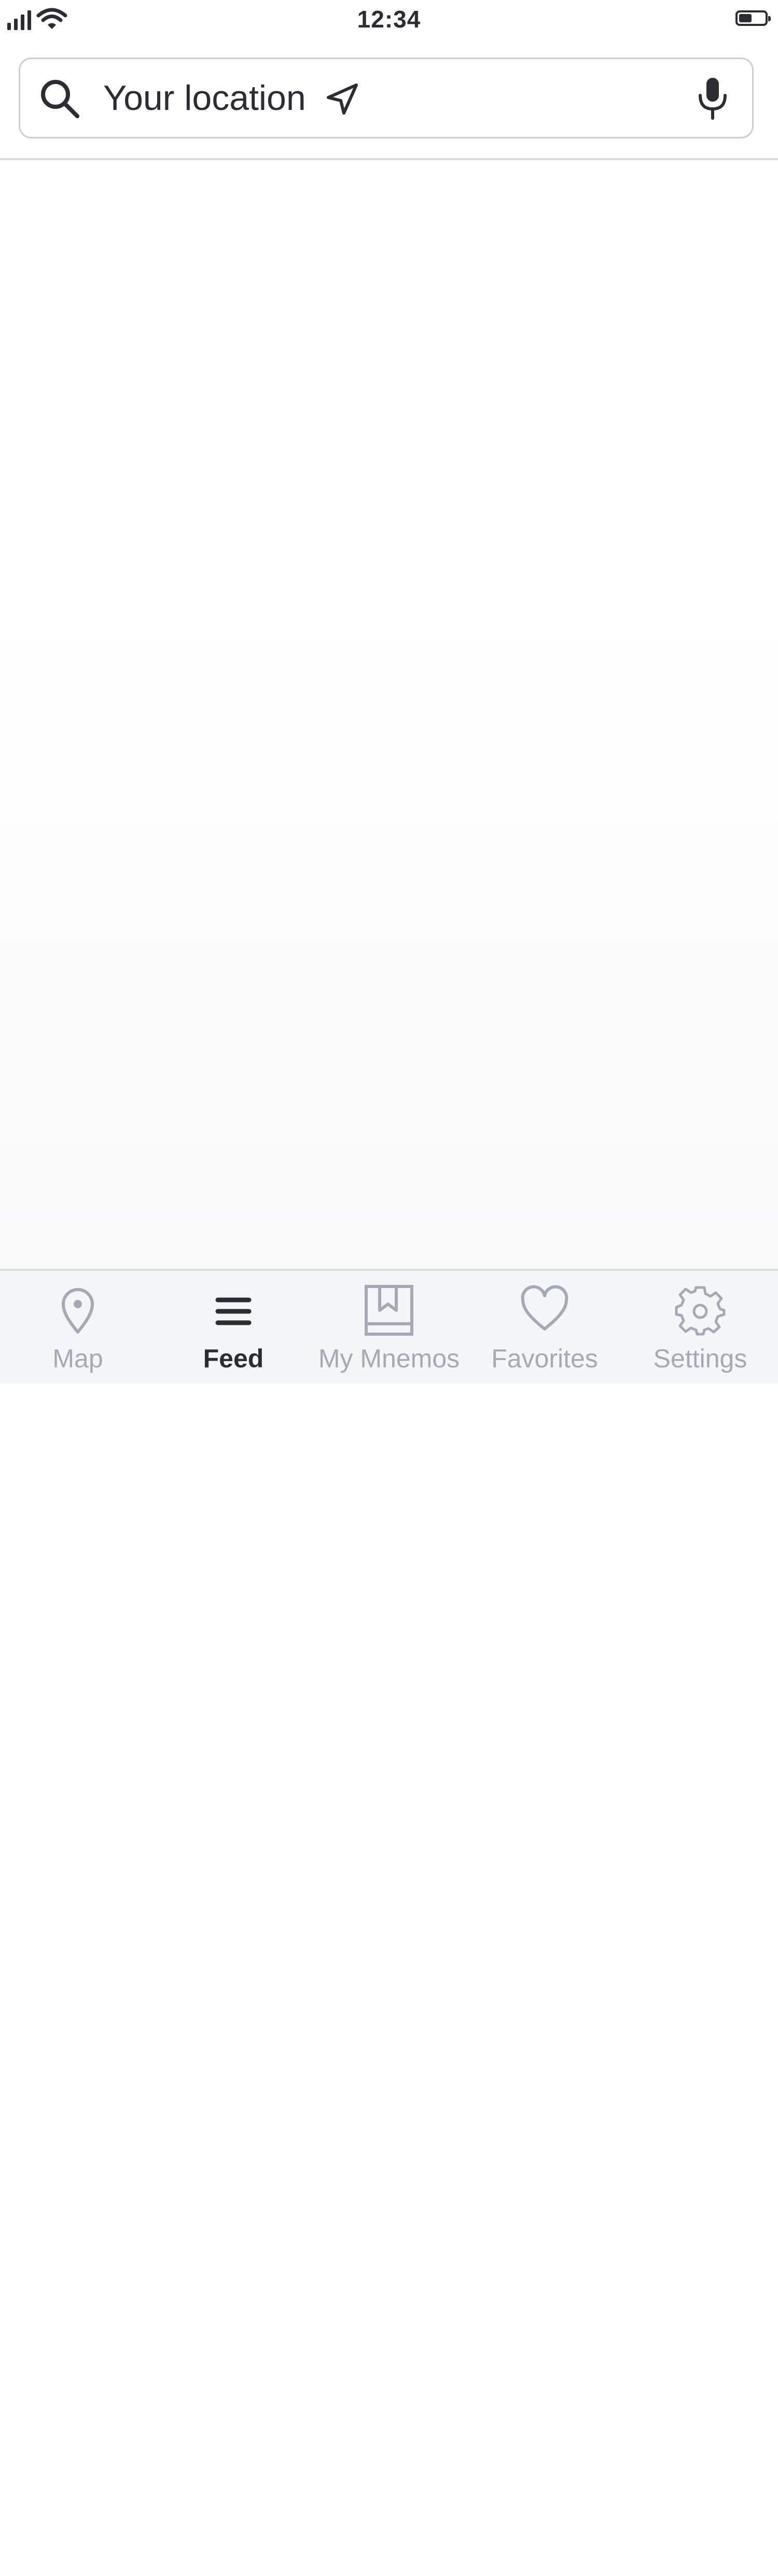 The height and width of the screenshot is (2576, 778). Describe the element at coordinates (204, 98) in the screenshot. I see `search-input: Your location` at that location.